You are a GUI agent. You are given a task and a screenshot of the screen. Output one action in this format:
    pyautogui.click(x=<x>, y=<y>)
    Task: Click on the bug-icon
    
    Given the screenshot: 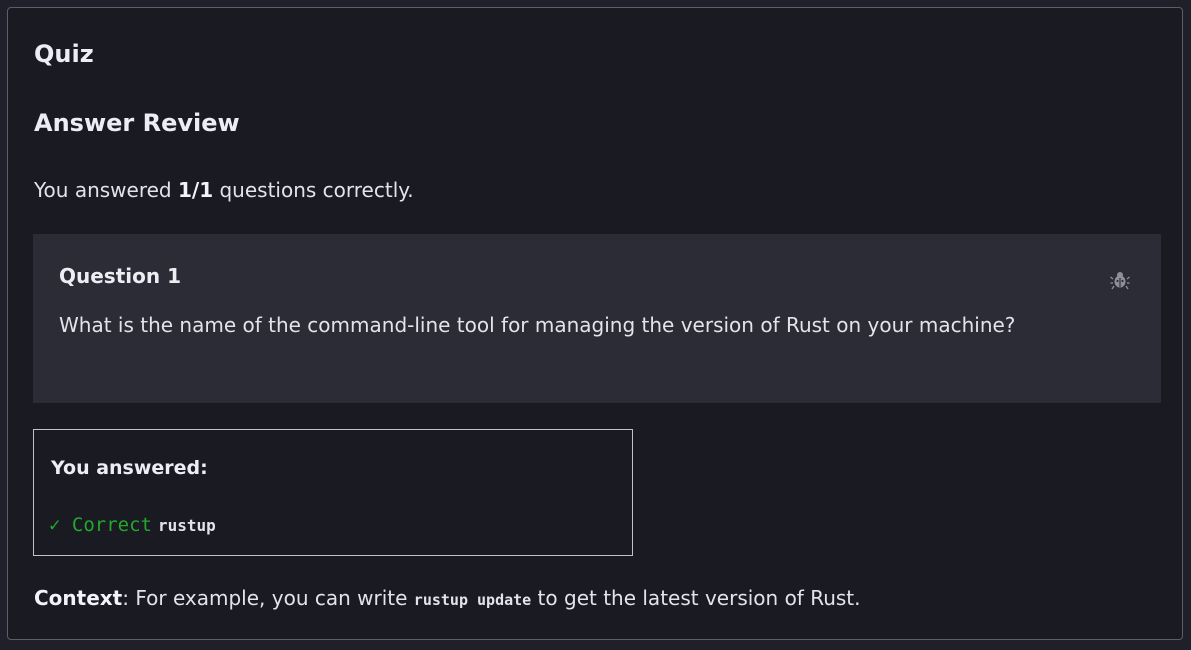 What is the action you would take?
    pyautogui.click(x=1120, y=280)
    